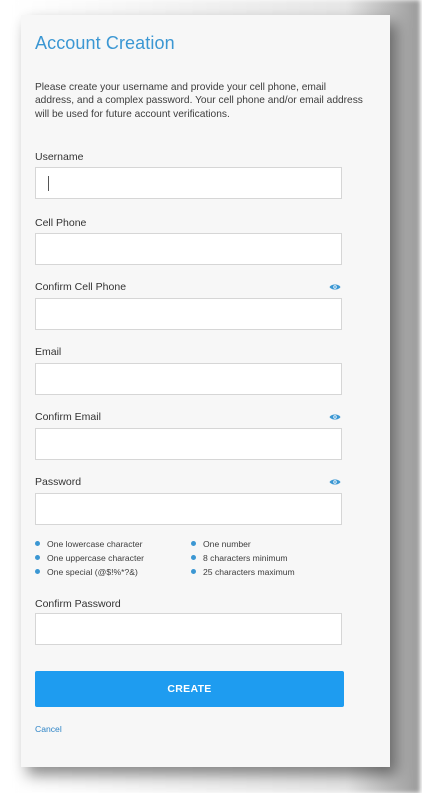 This screenshot has width=422, height=793. What do you see at coordinates (59, 157) in the screenshot?
I see `username-label: Username` at bounding box center [59, 157].